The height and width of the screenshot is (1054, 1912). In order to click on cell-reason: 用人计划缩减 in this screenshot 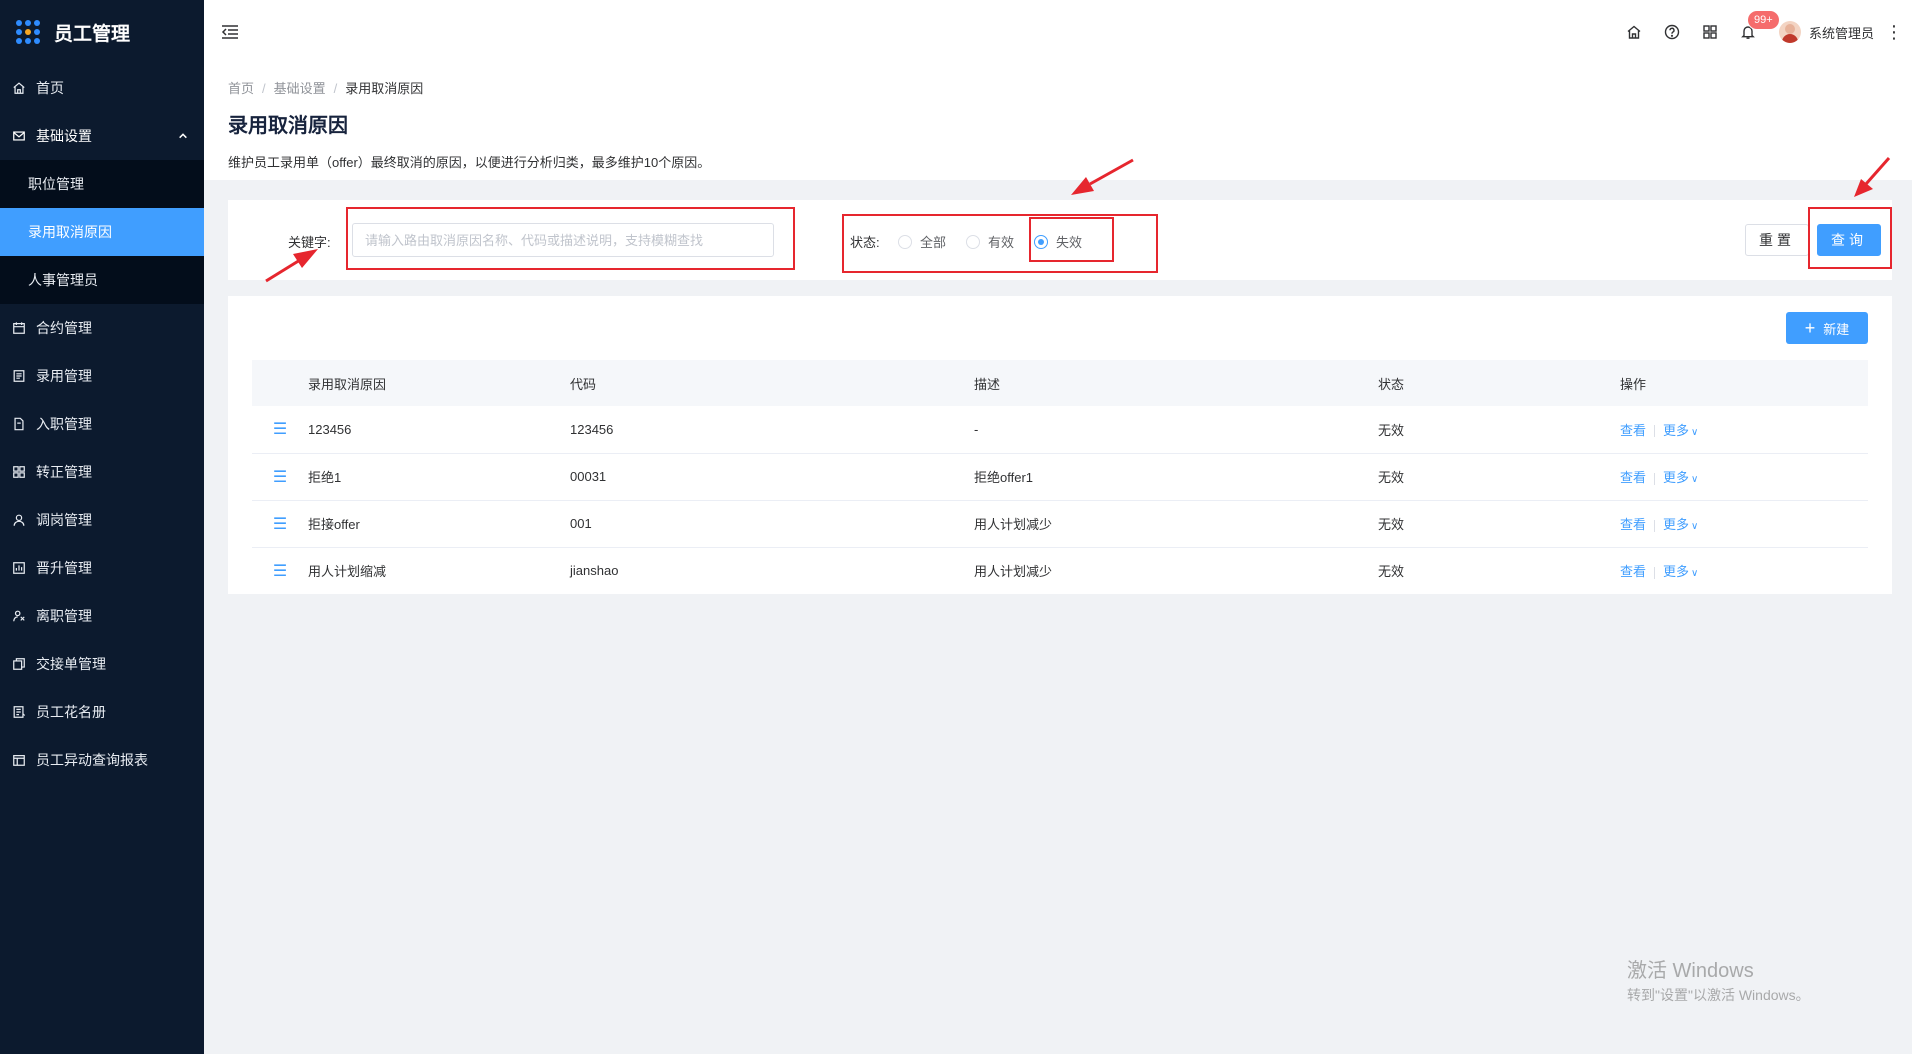, I will do `click(347, 572)`.